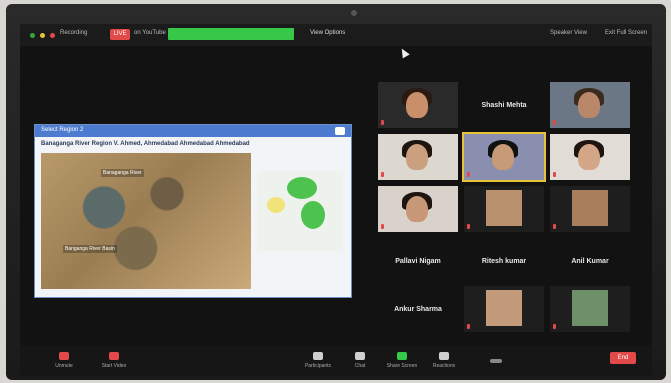 This screenshot has height=383, width=671. I want to click on unmute-label: Unmute, so click(64, 366).